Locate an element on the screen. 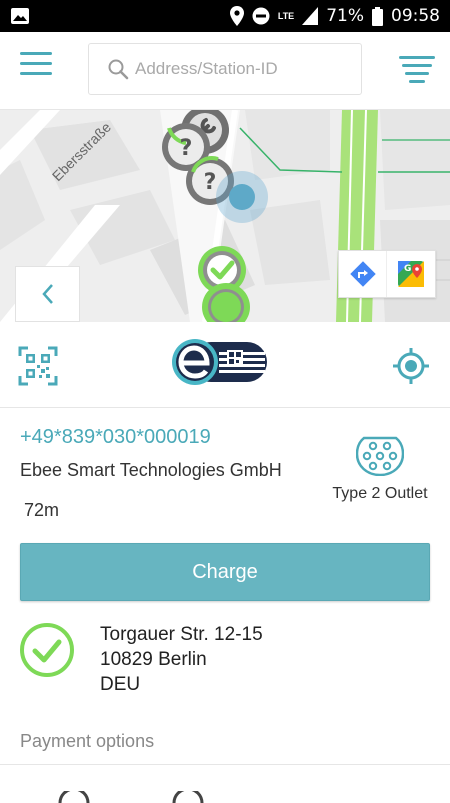 This screenshot has width=450, height=803. payment-icons-partial is located at coordinates (131, 797).